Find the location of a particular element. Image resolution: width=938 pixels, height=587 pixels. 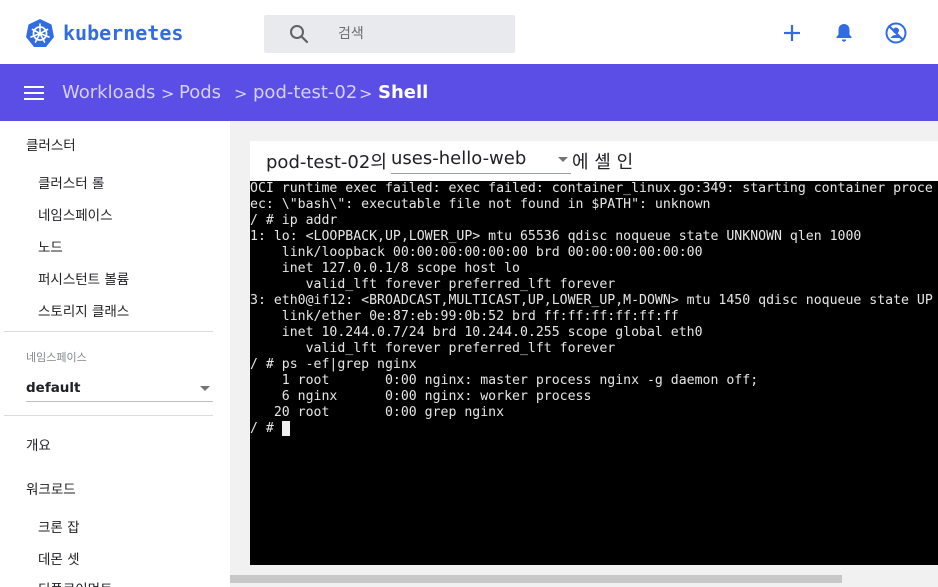

sidebar-item-storage-classes: 스토리지 클래스 is located at coordinates (83, 310).